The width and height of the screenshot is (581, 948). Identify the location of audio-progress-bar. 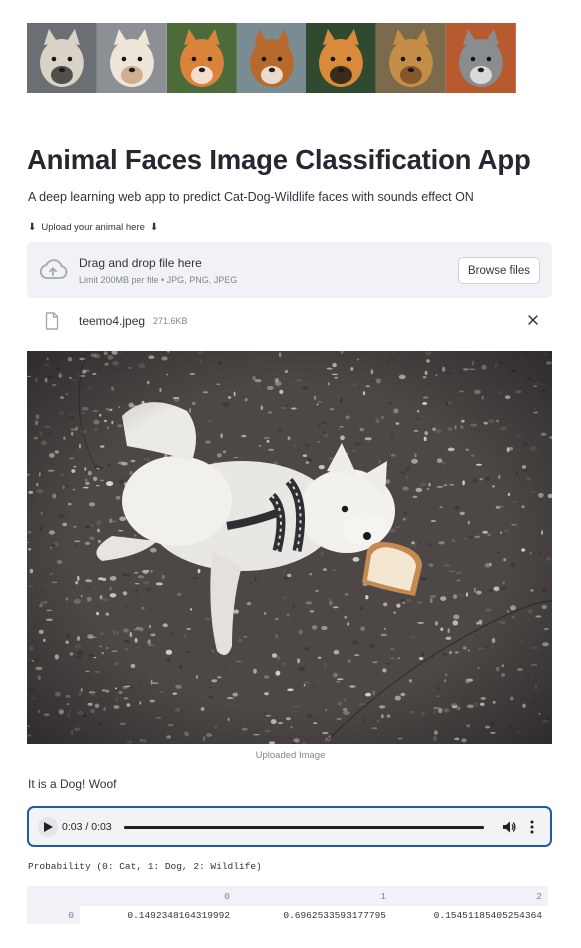
(304, 827).